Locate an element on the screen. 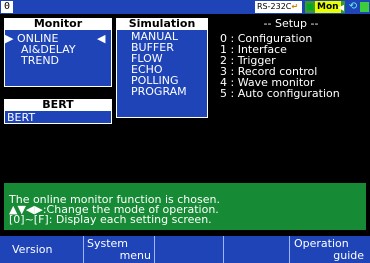 The width and height of the screenshot is (370, 263). monitor-menu-title: Monitor is located at coordinates (58, 24).